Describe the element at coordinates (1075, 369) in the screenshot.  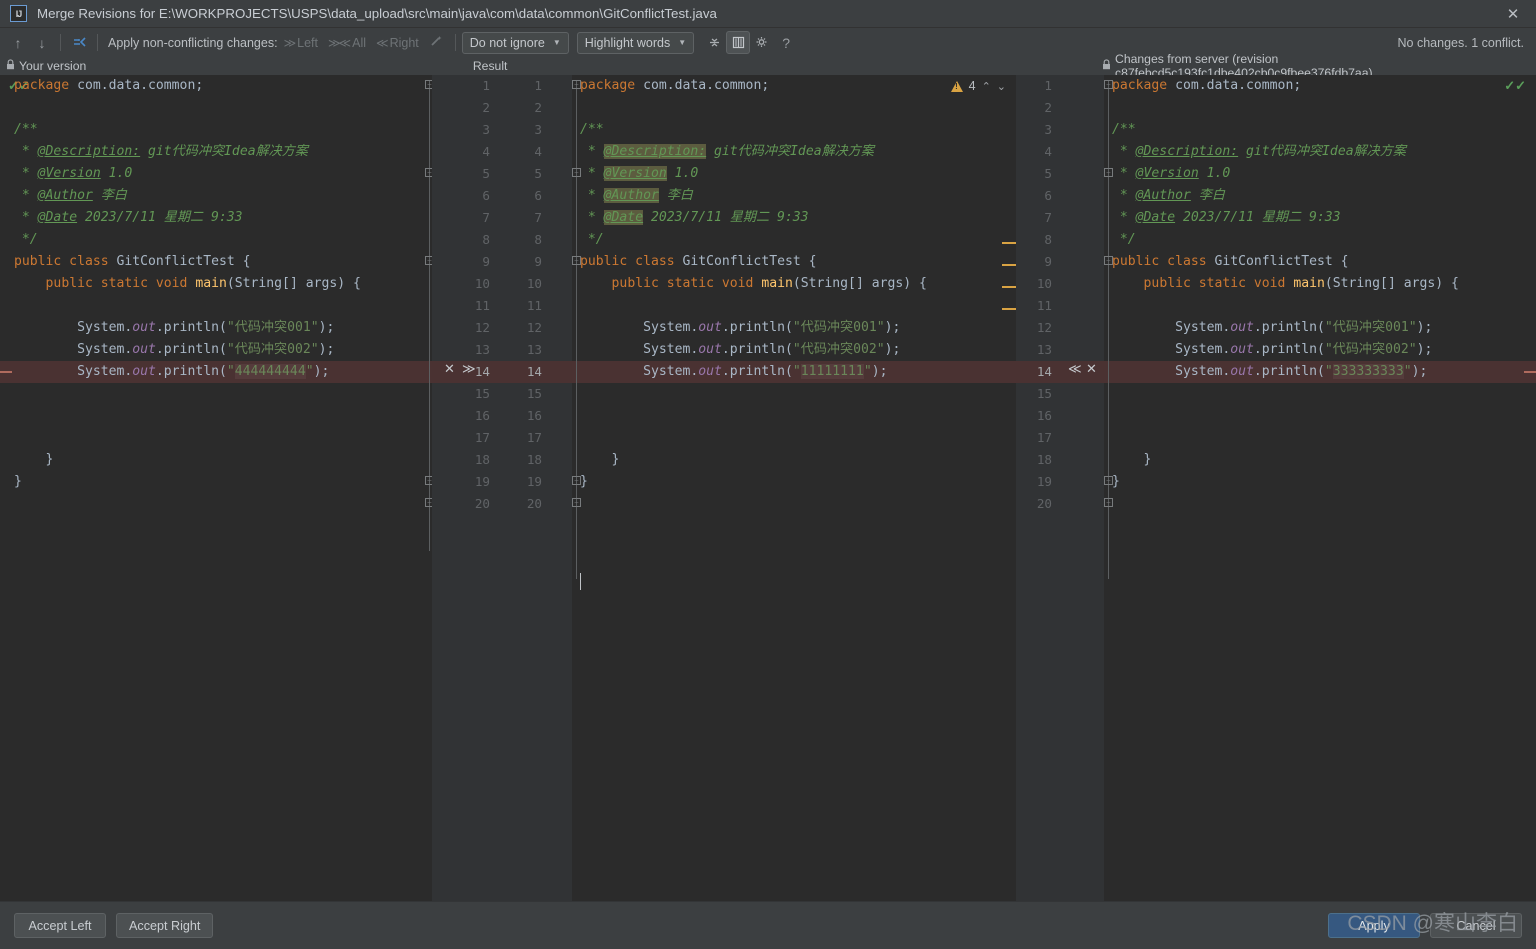
I see `accept-right-conflict-icon: ≪` at that location.